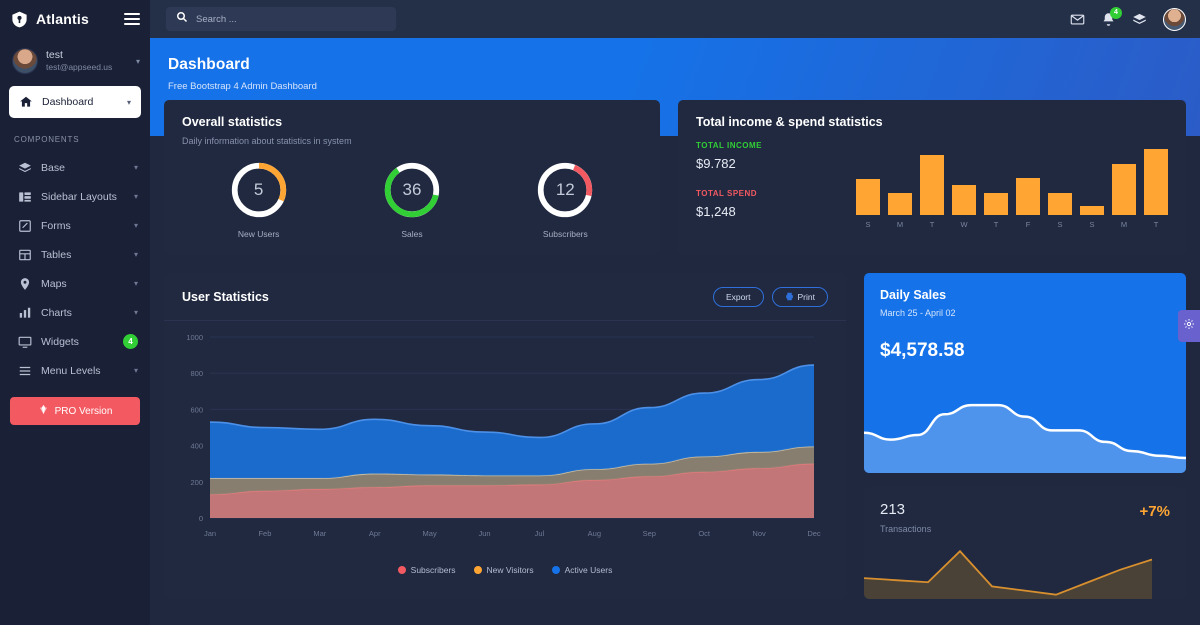  What do you see at coordinates (922, 350) in the screenshot?
I see `daily-sales-amount: $4,578.58` at bounding box center [922, 350].